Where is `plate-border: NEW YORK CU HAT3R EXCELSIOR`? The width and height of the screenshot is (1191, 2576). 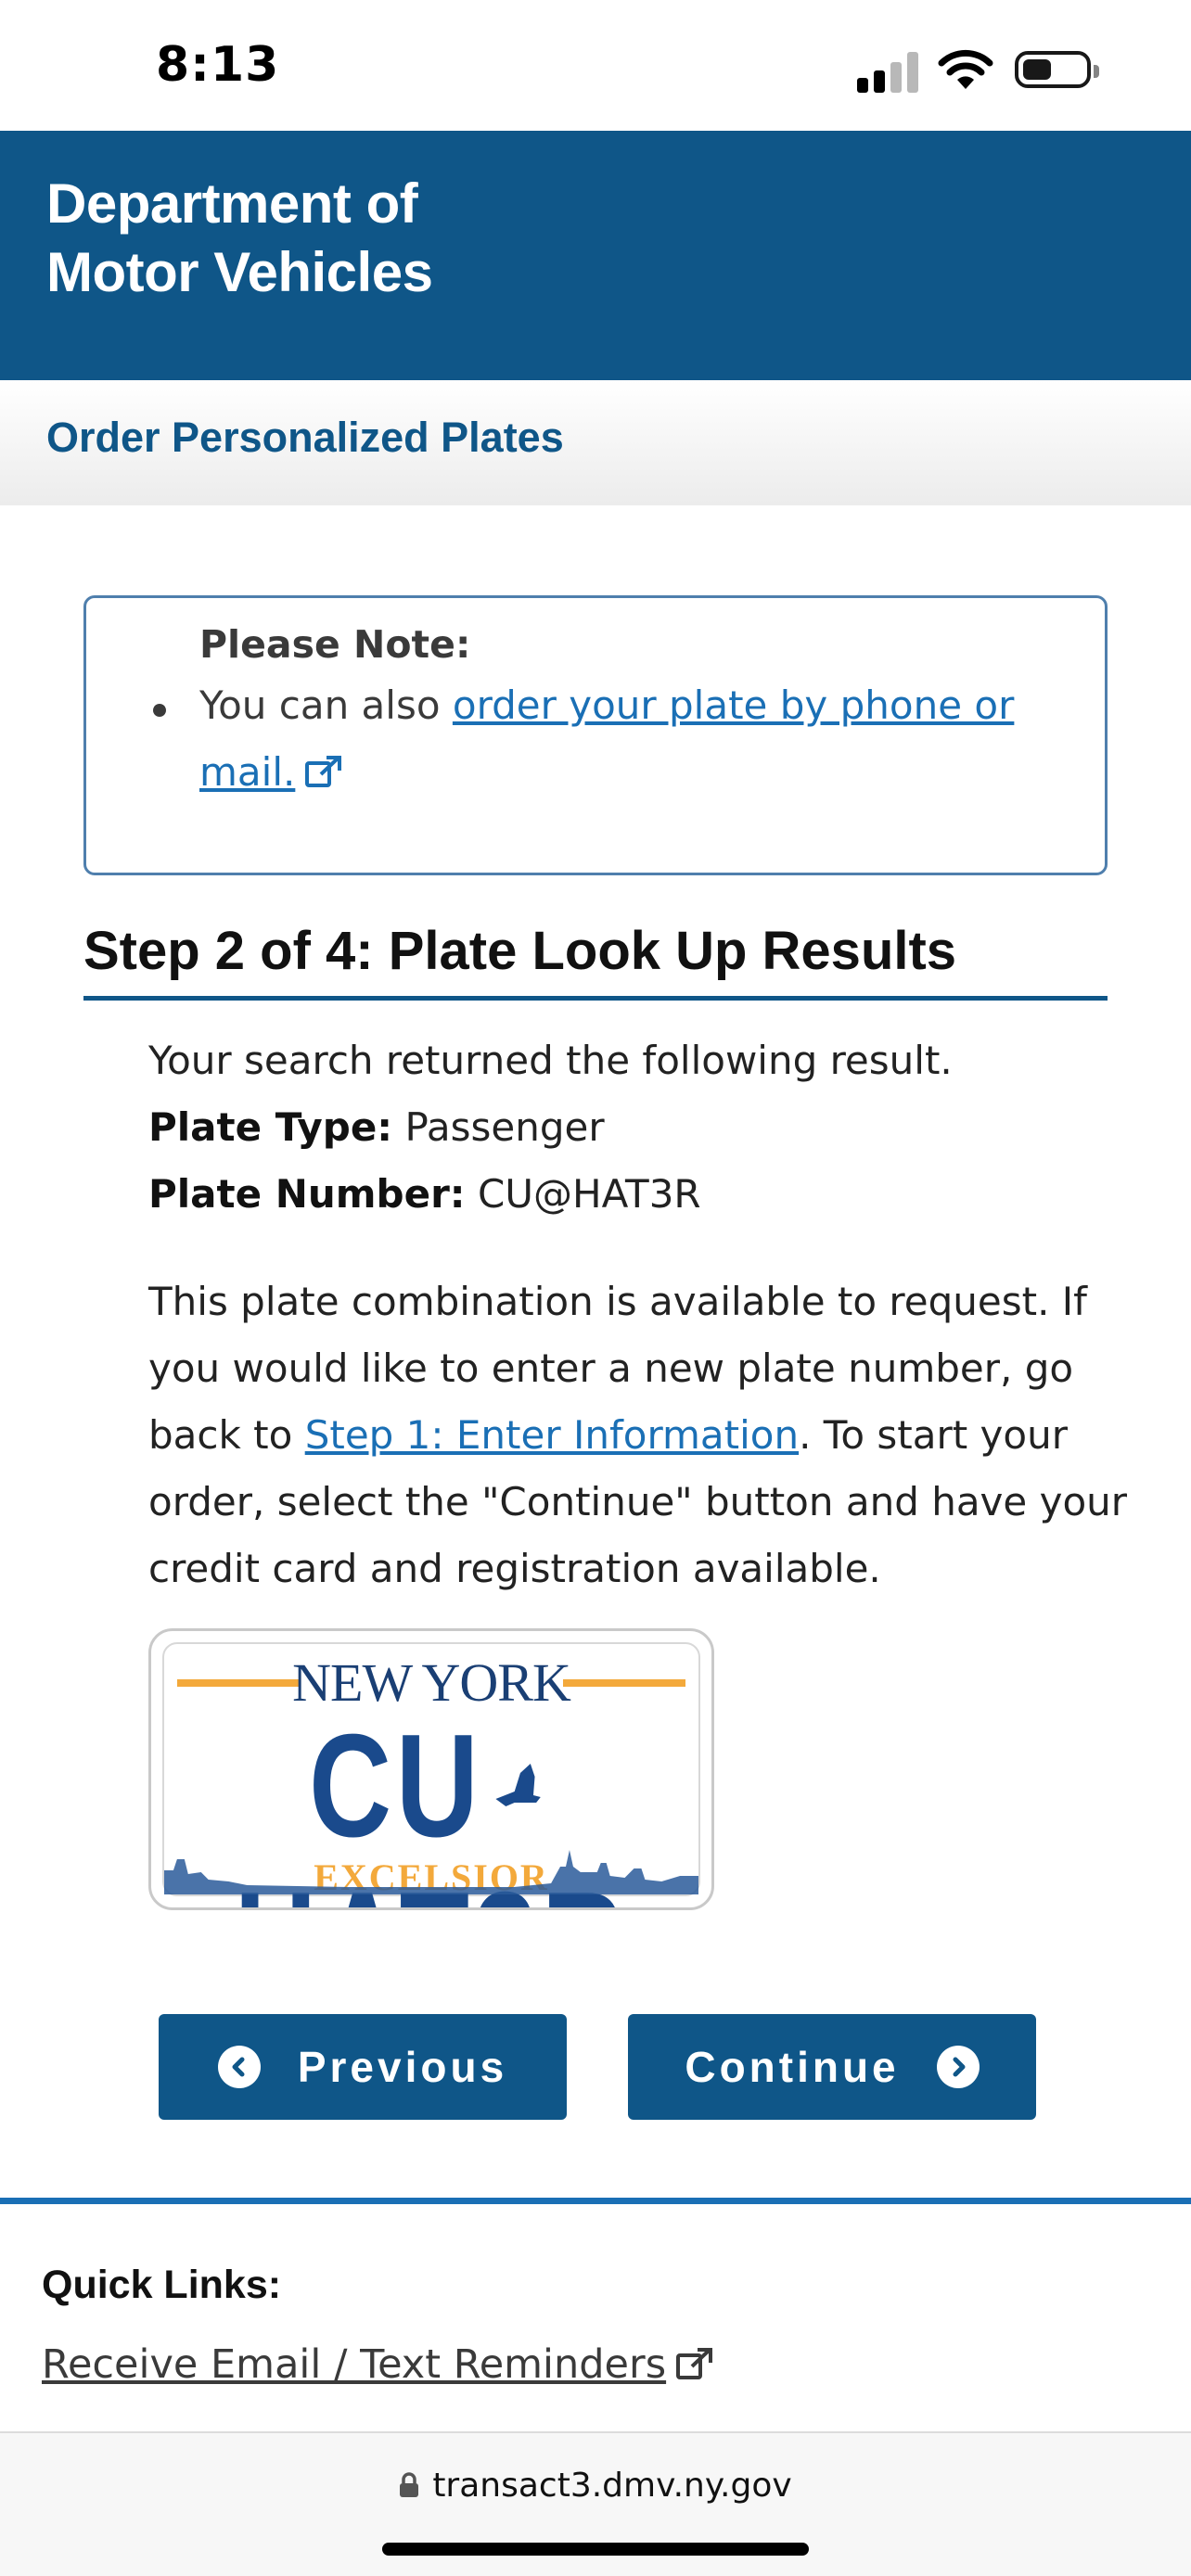 plate-border: NEW YORK CU HAT3R EXCELSIOR is located at coordinates (431, 1774).